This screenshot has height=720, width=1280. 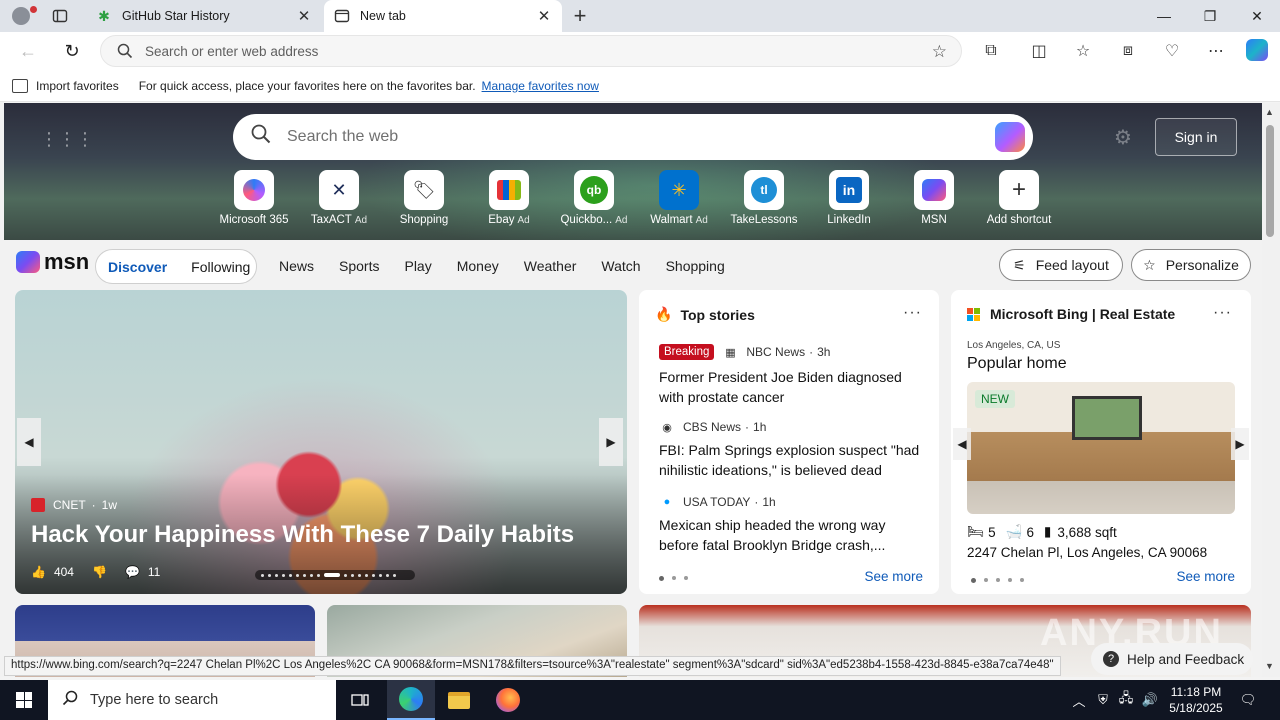 I want to click on nav-sports: Sports, so click(x=359, y=266).